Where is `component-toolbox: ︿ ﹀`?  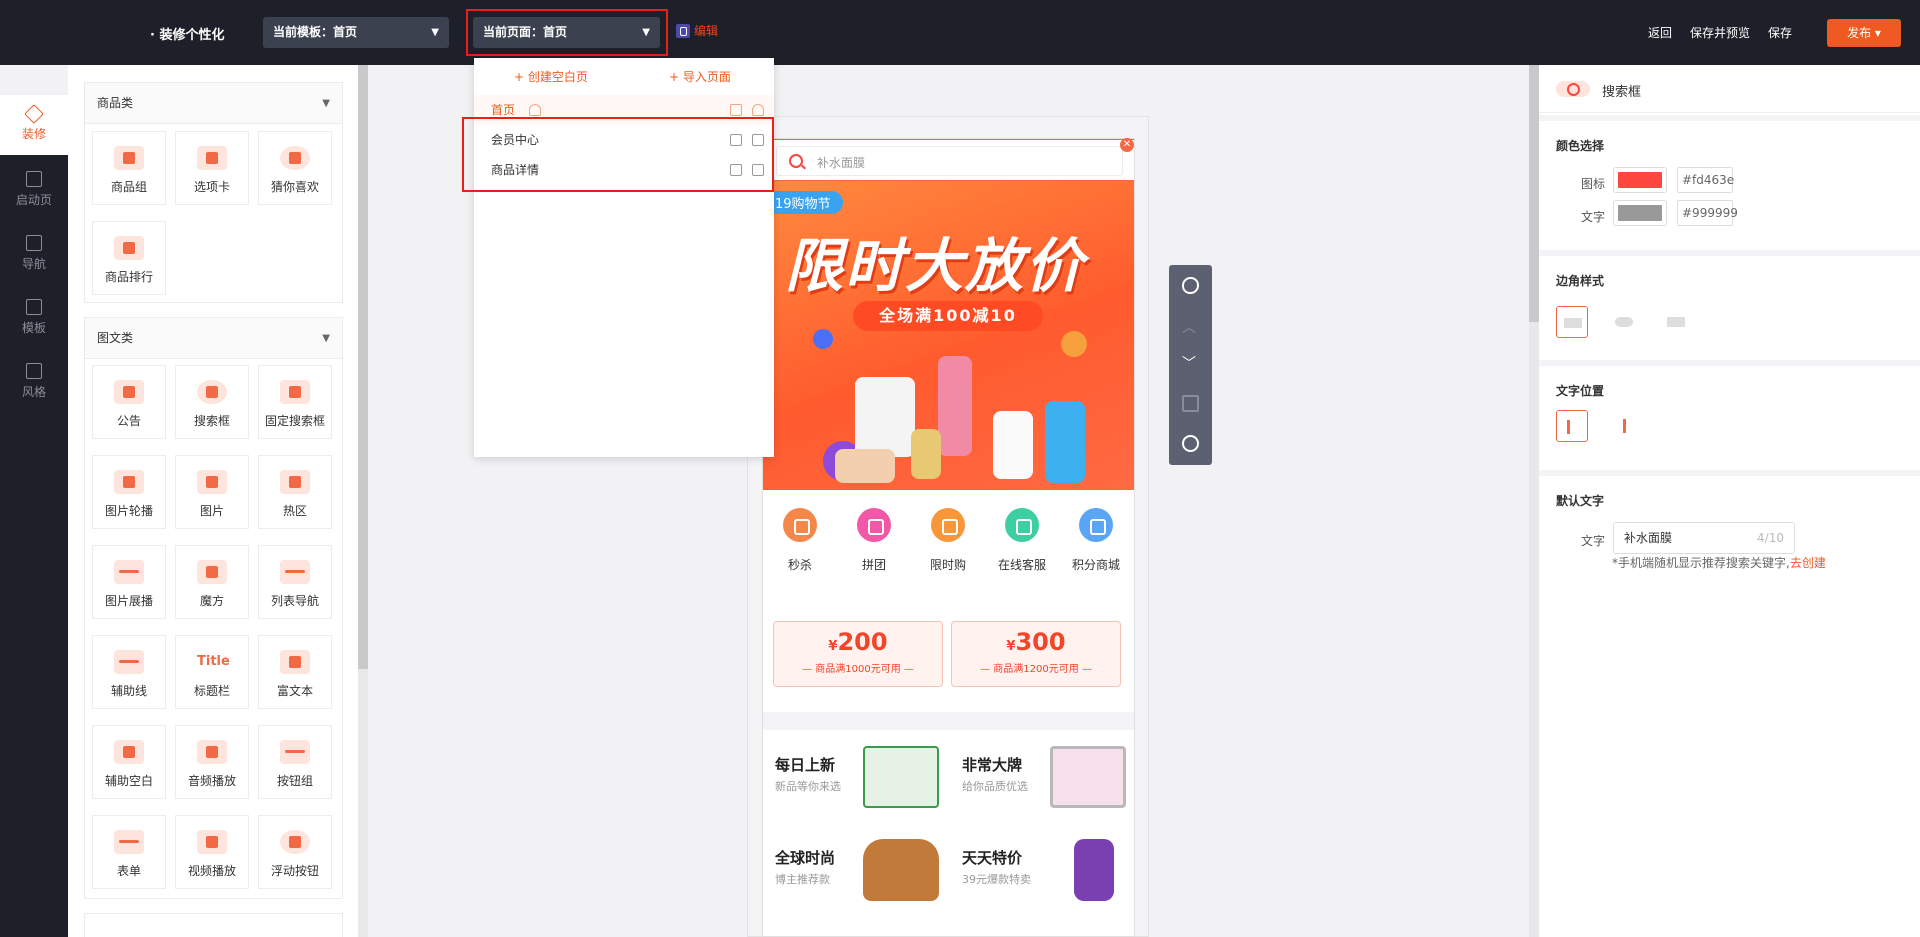 component-toolbox: ︿ ﹀ is located at coordinates (1190, 365).